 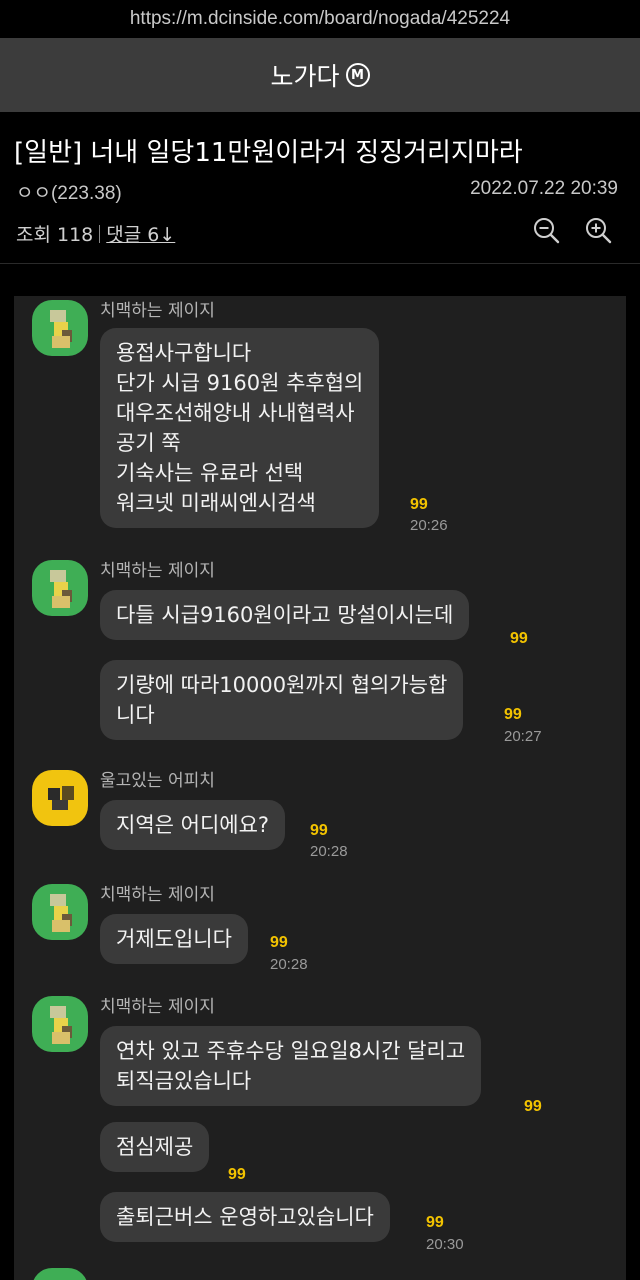 What do you see at coordinates (429, 525) in the screenshot?
I see `message-time: 20:26` at bounding box center [429, 525].